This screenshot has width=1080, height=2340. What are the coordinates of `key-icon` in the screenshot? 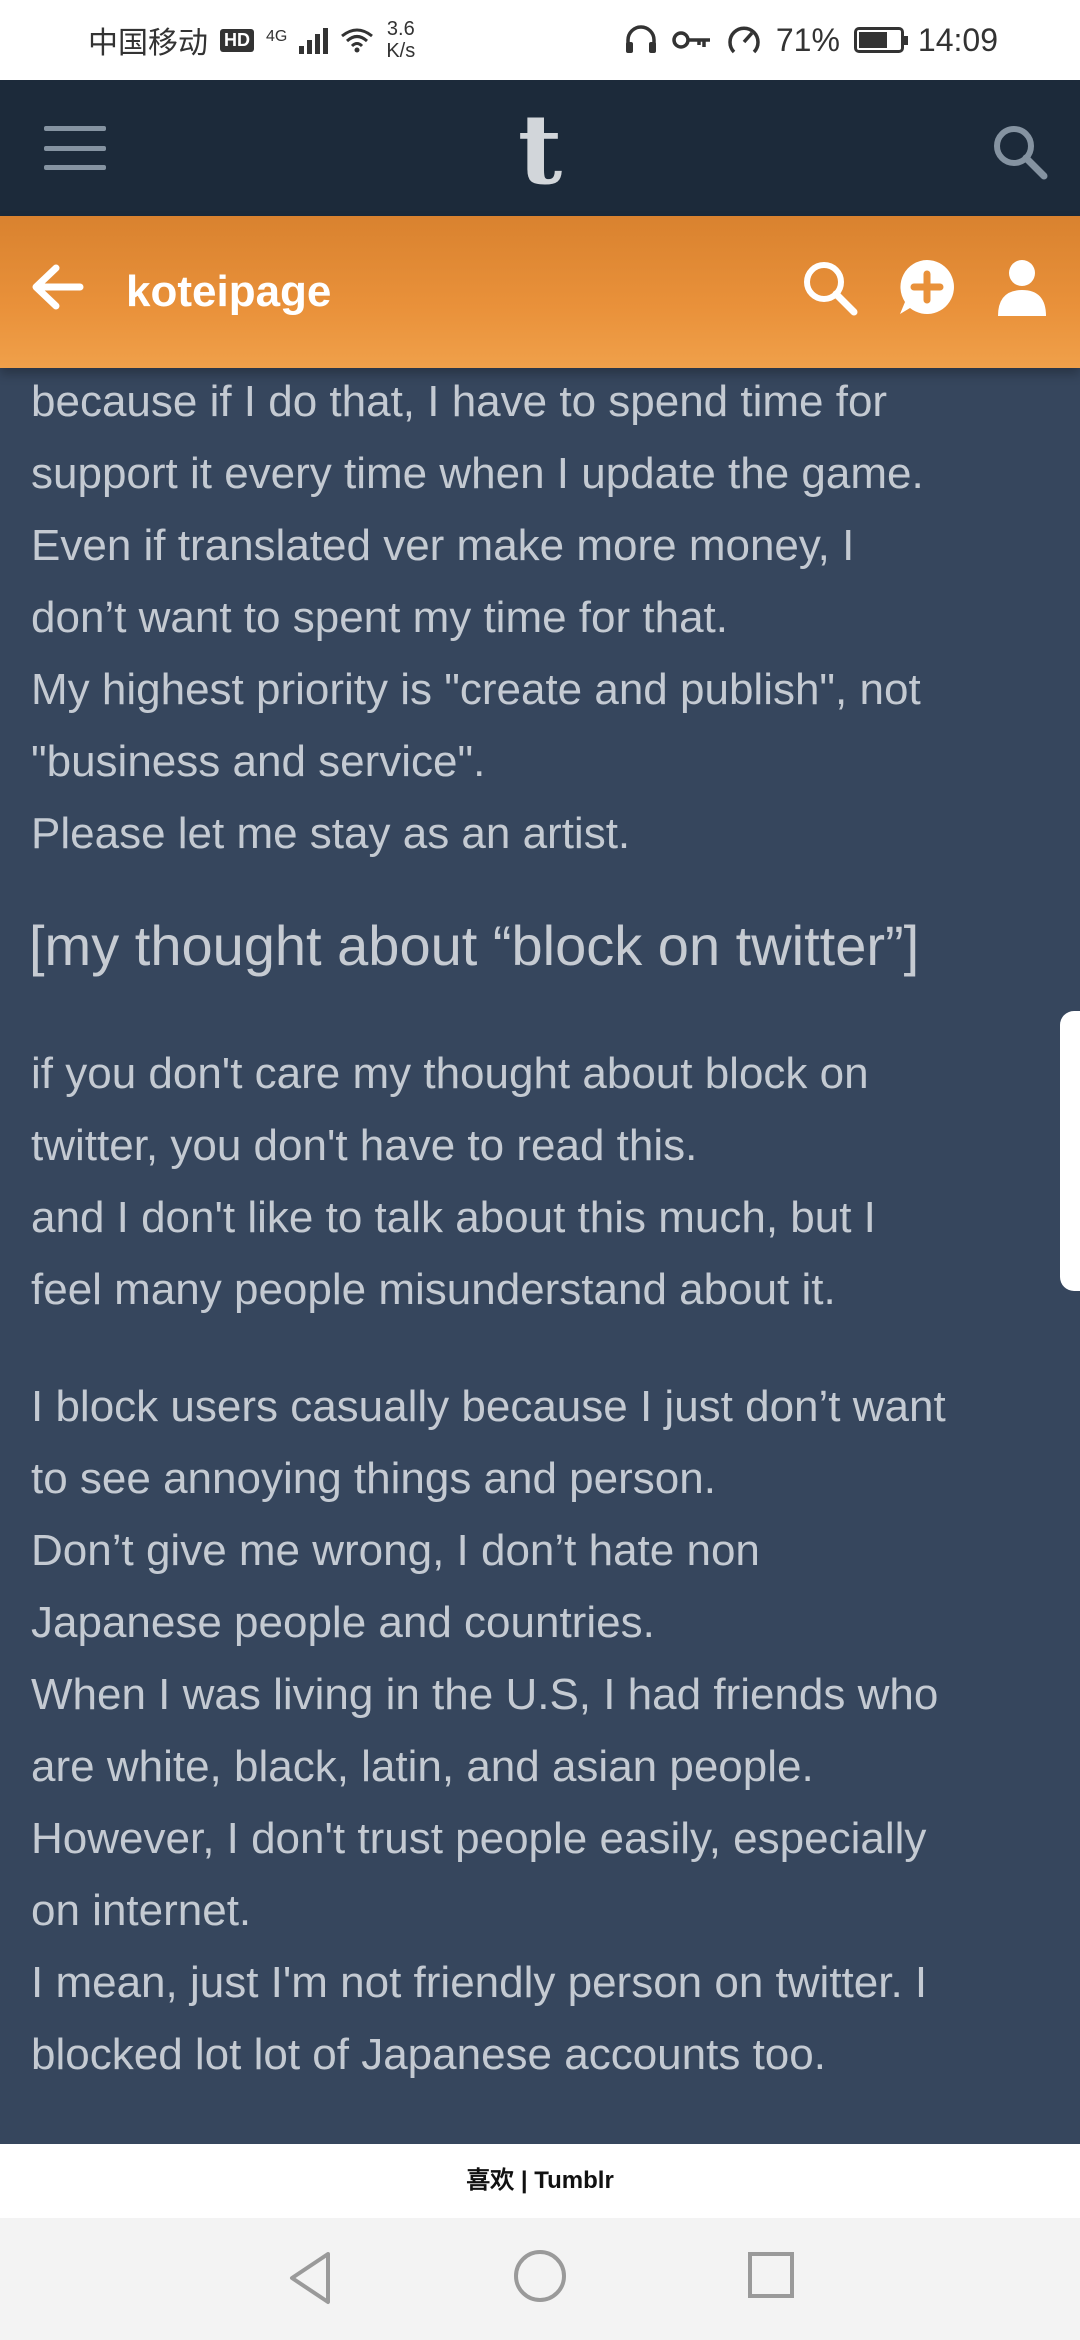 It's located at (691, 40).